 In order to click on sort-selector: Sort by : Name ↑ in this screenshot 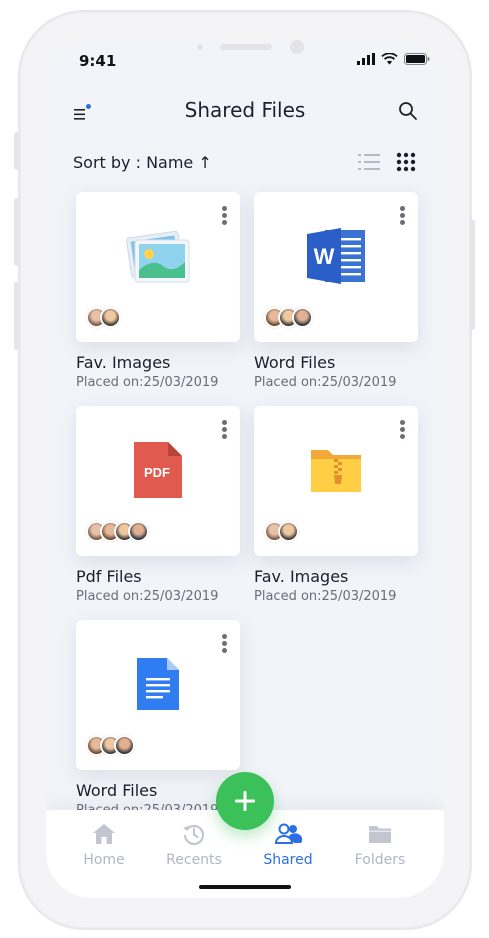, I will do `click(142, 162)`.